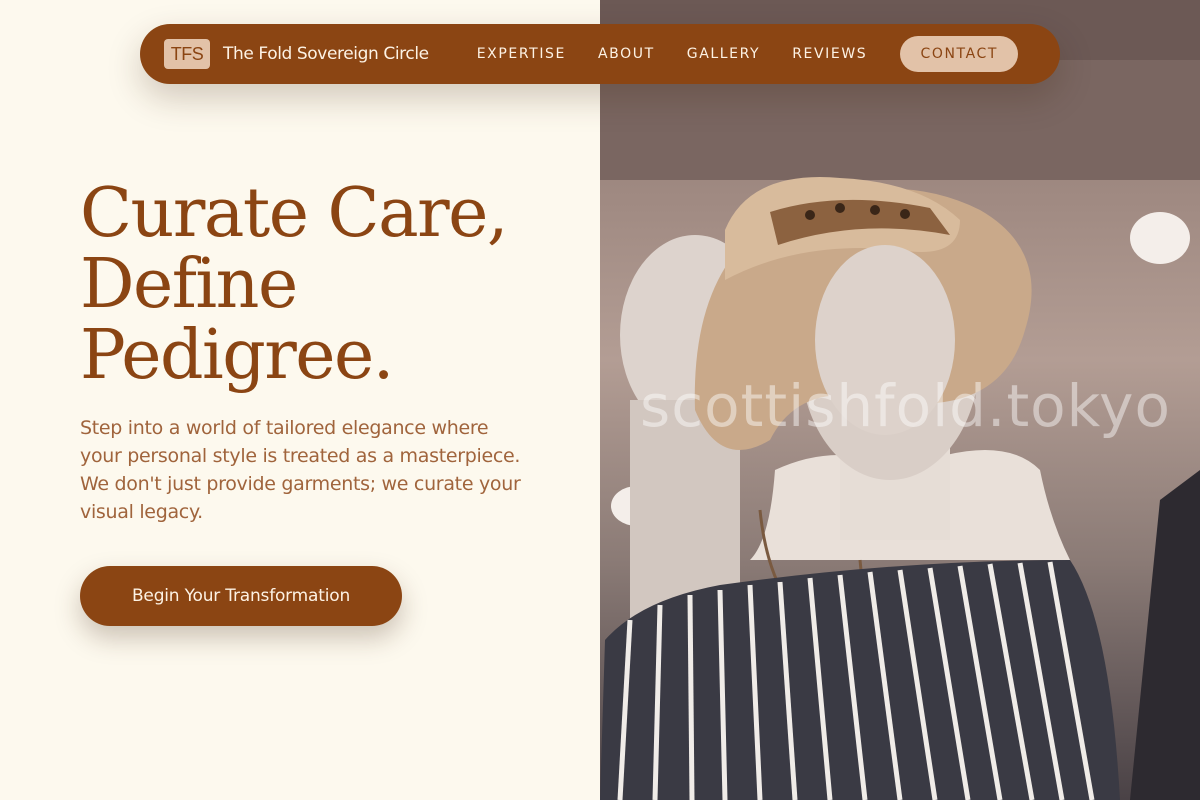  What do you see at coordinates (326, 54) in the screenshot?
I see `brand-name: The Fold Sovereign Circle` at bounding box center [326, 54].